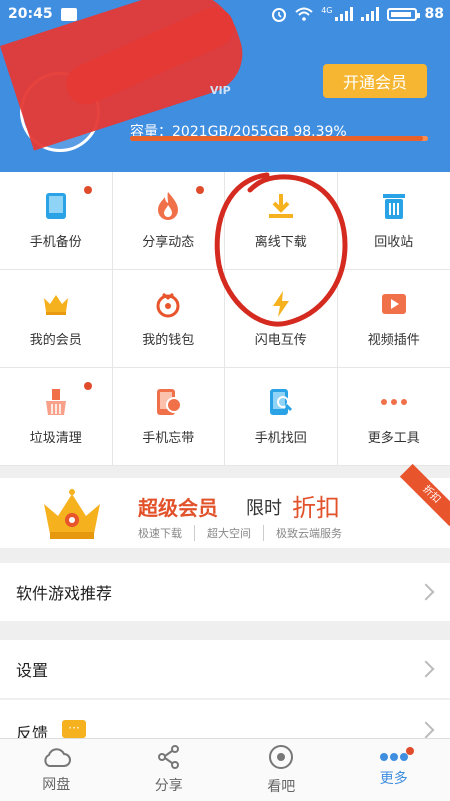 This screenshot has width=450, height=801. I want to click on battery-level: 88, so click(434, 14).